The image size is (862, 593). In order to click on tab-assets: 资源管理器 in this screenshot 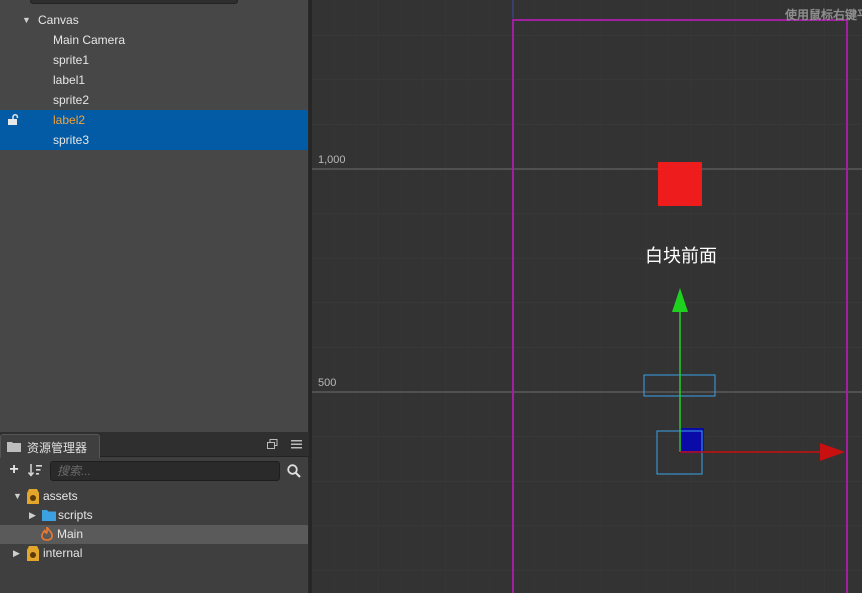, I will do `click(50, 446)`.